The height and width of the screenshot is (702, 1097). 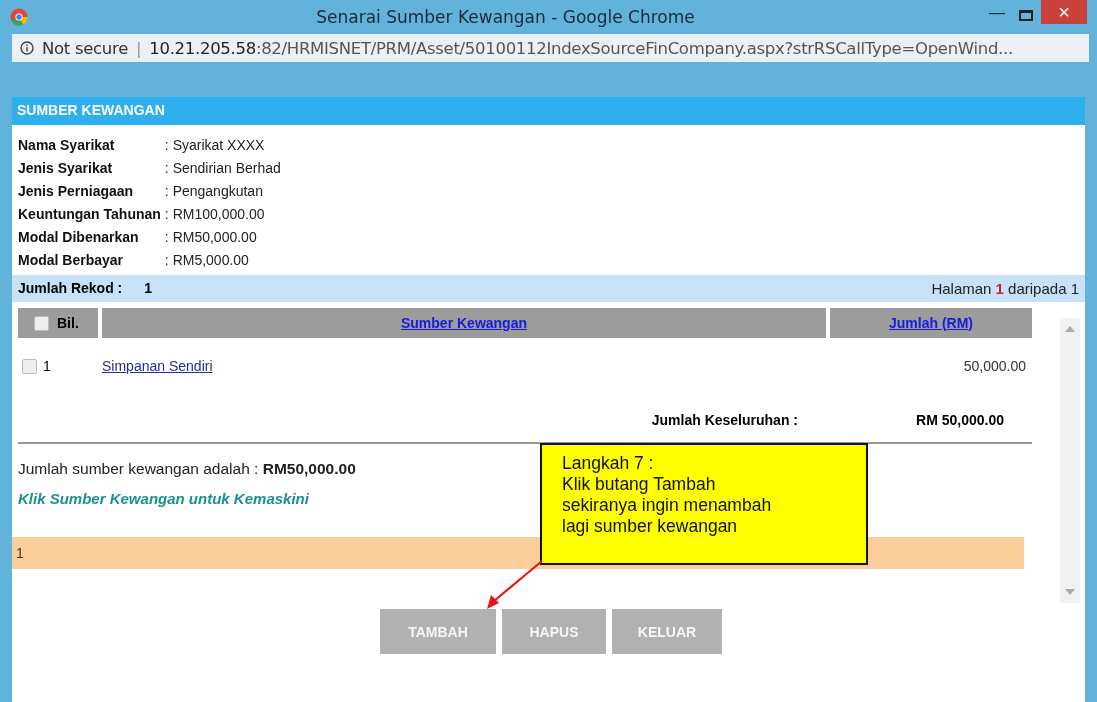 What do you see at coordinates (217, 191) in the screenshot?
I see `field-value: Pengangkutan` at bounding box center [217, 191].